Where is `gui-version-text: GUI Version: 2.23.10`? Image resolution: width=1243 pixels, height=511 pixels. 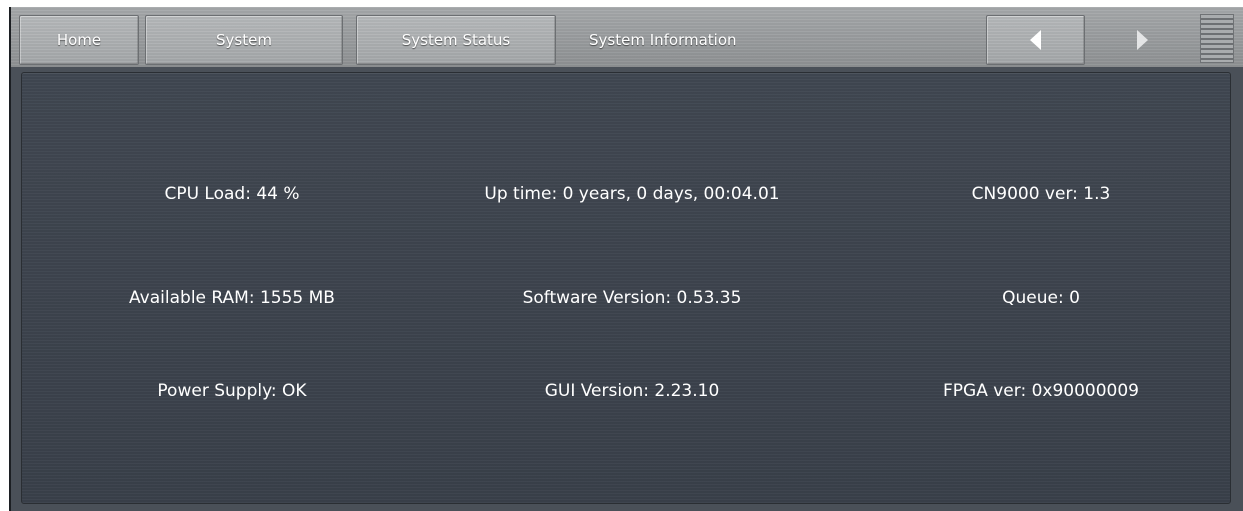
gui-version-text: GUI Version: 2.23.10 is located at coordinates (632, 391).